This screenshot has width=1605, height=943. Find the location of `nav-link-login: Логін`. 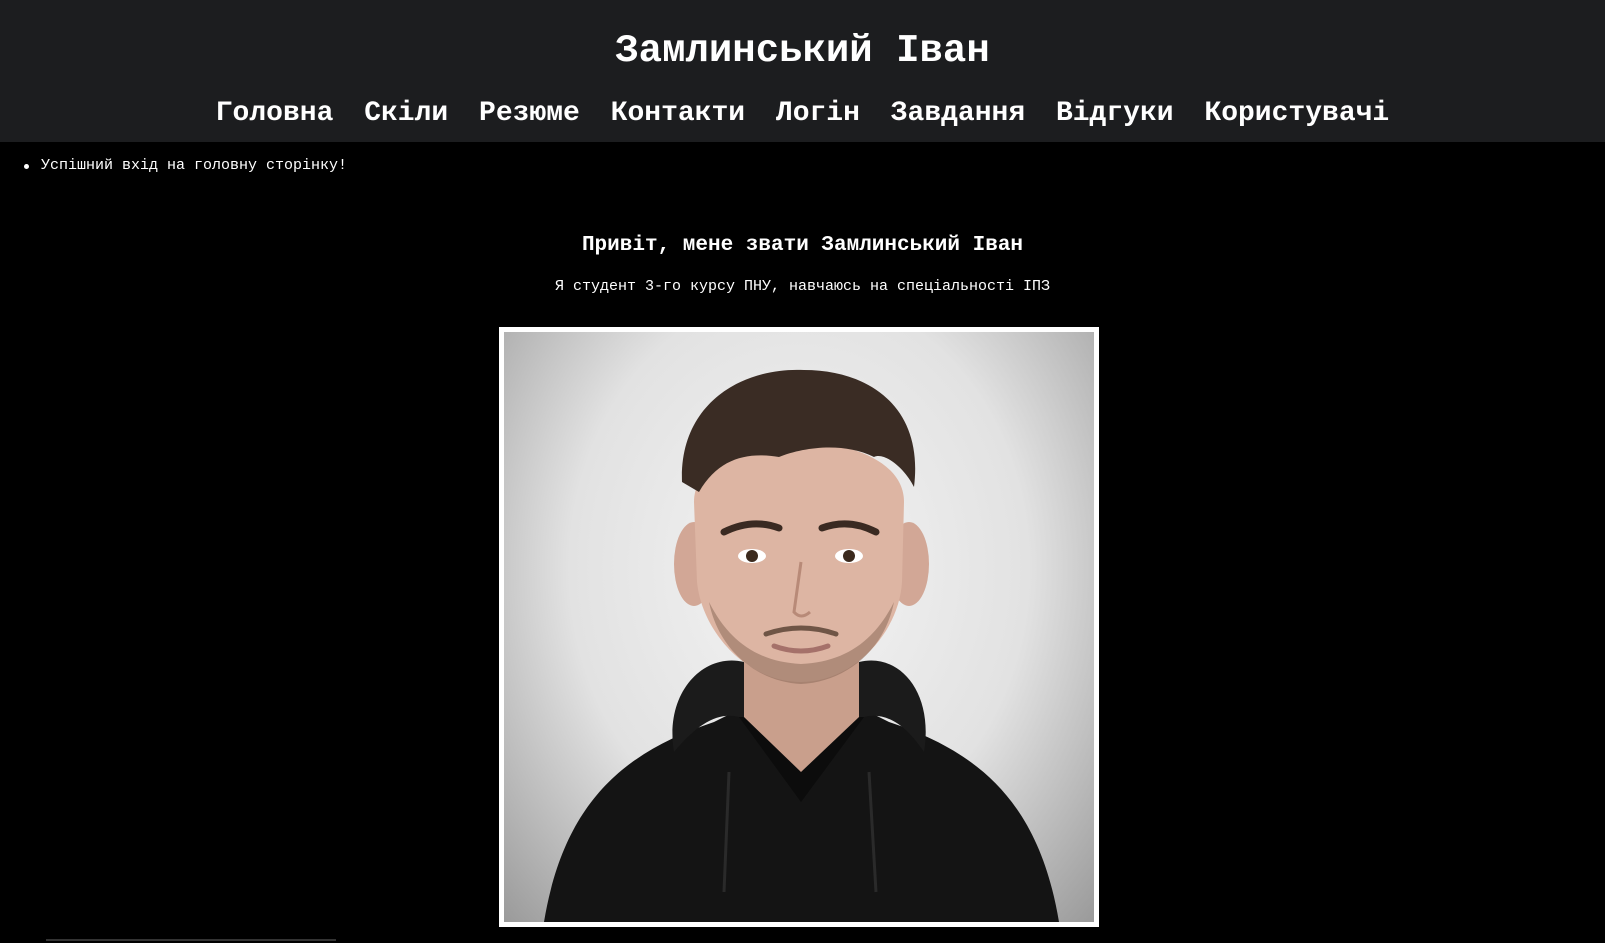

nav-link-login: Логін is located at coordinates (818, 113).